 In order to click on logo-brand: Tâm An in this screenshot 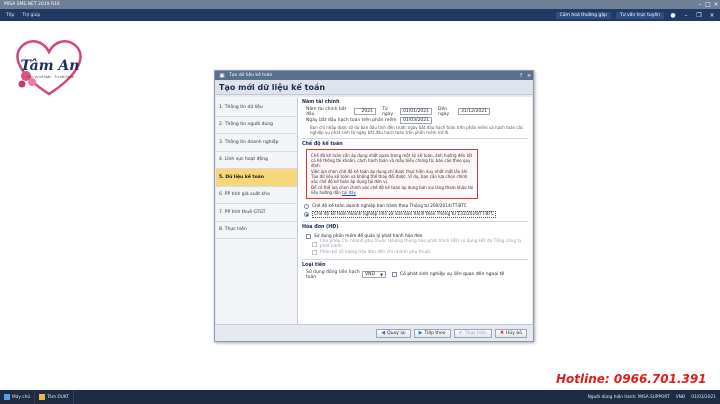, I will do `click(50, 66)`.